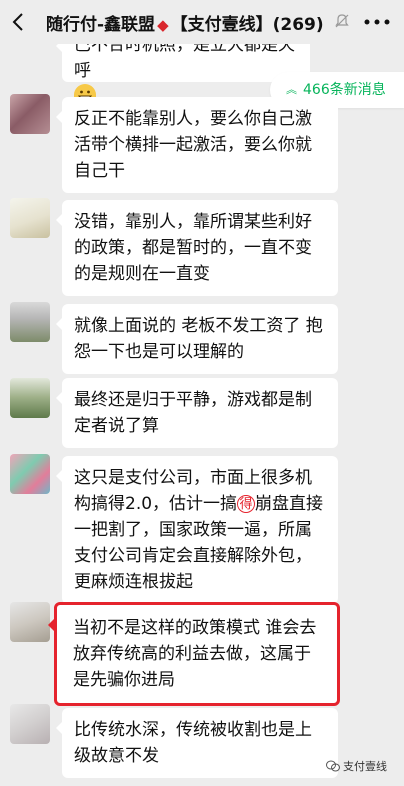 This screenshot has height=786, width=404. I want to click on message-text: 就像上面说的 老板不发工资了 抱怨一下也是可以理解的, so click(198, 339).